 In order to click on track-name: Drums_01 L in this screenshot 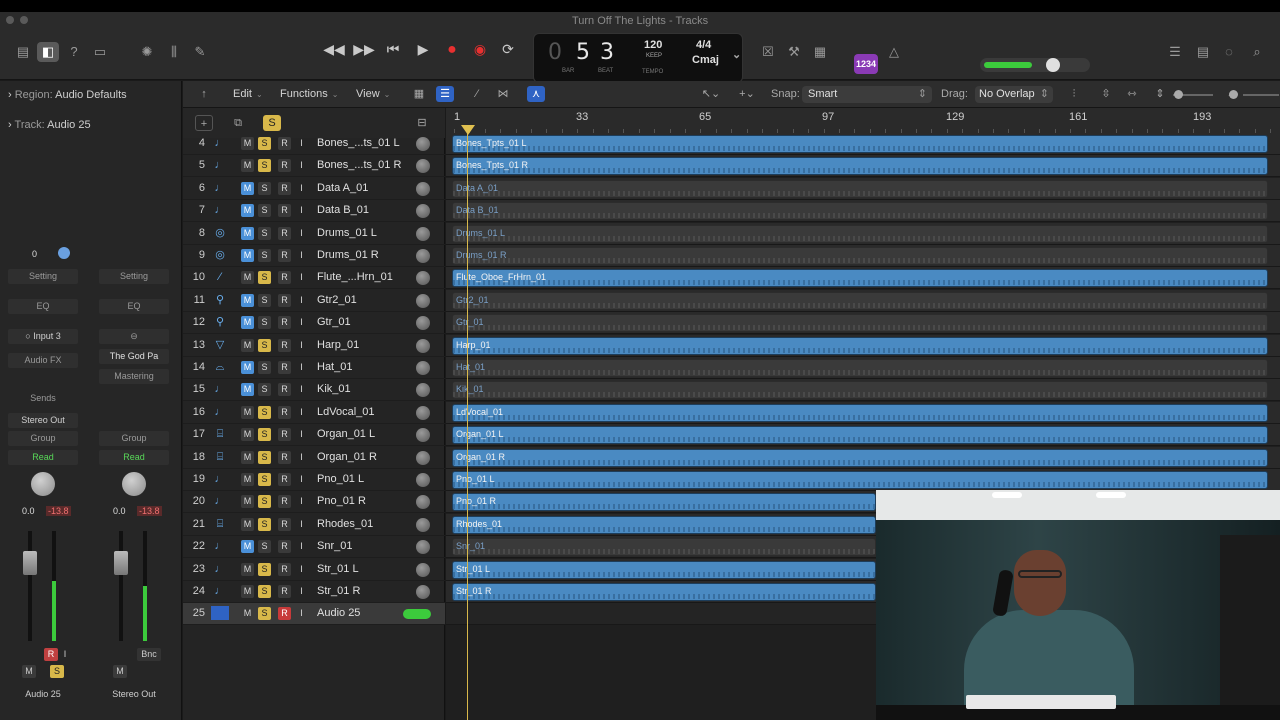, I will do `click(347, 233)`.